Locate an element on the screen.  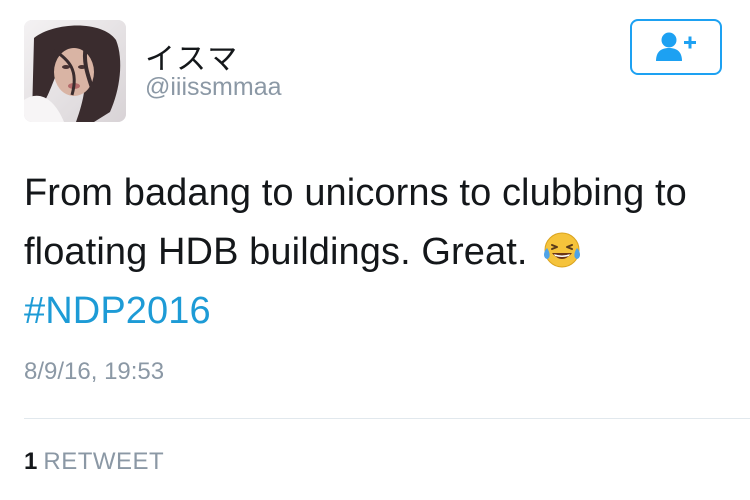
display-name: イスマ is located at coordinates (192, 56).